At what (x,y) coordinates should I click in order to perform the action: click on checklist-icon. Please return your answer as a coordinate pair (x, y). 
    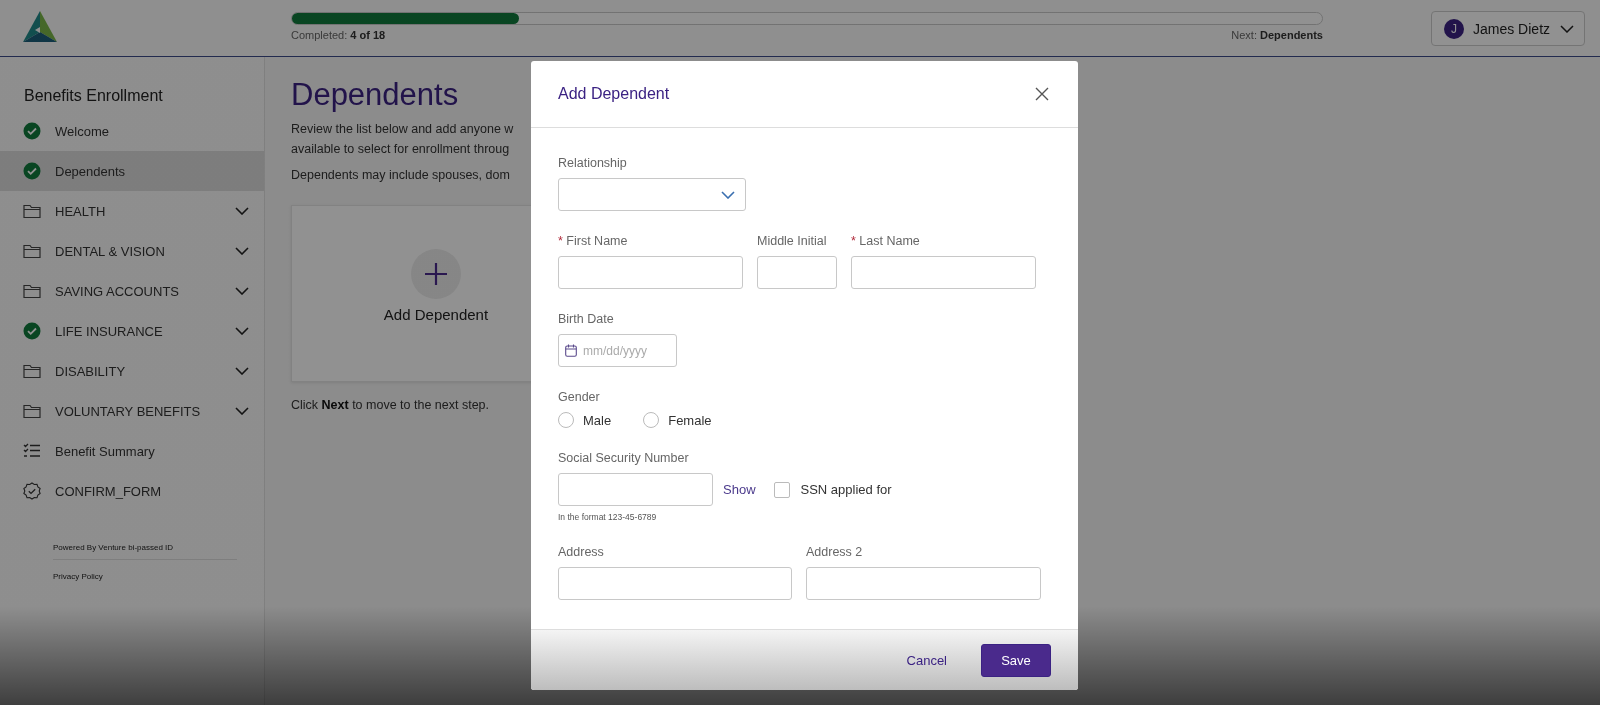
    Looking at the image, I should click on (32, 451).